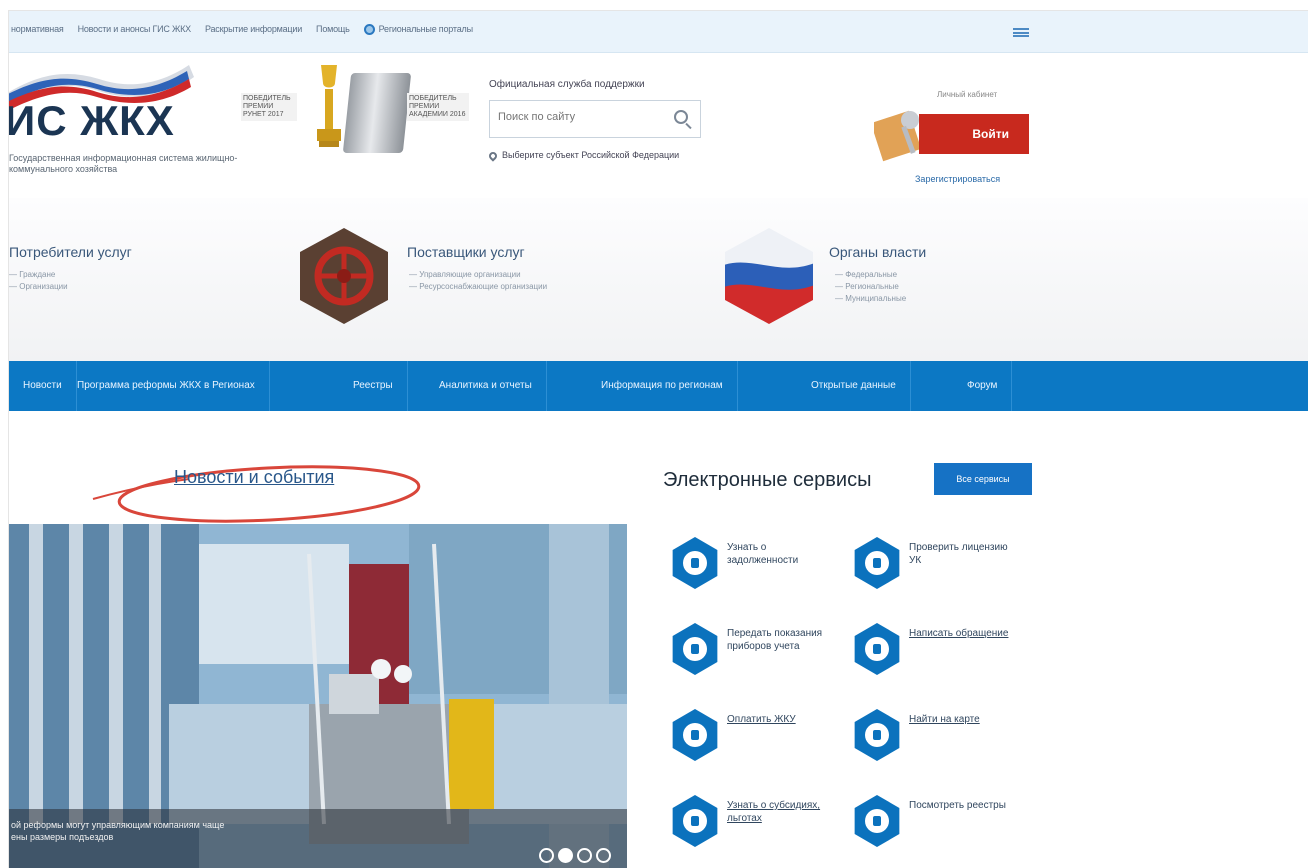 This screenshot has width=1308, height=868. Describe the element at coordinates (936, 735) in the screenshot. I see `service-map: Найти на карте` at that location.